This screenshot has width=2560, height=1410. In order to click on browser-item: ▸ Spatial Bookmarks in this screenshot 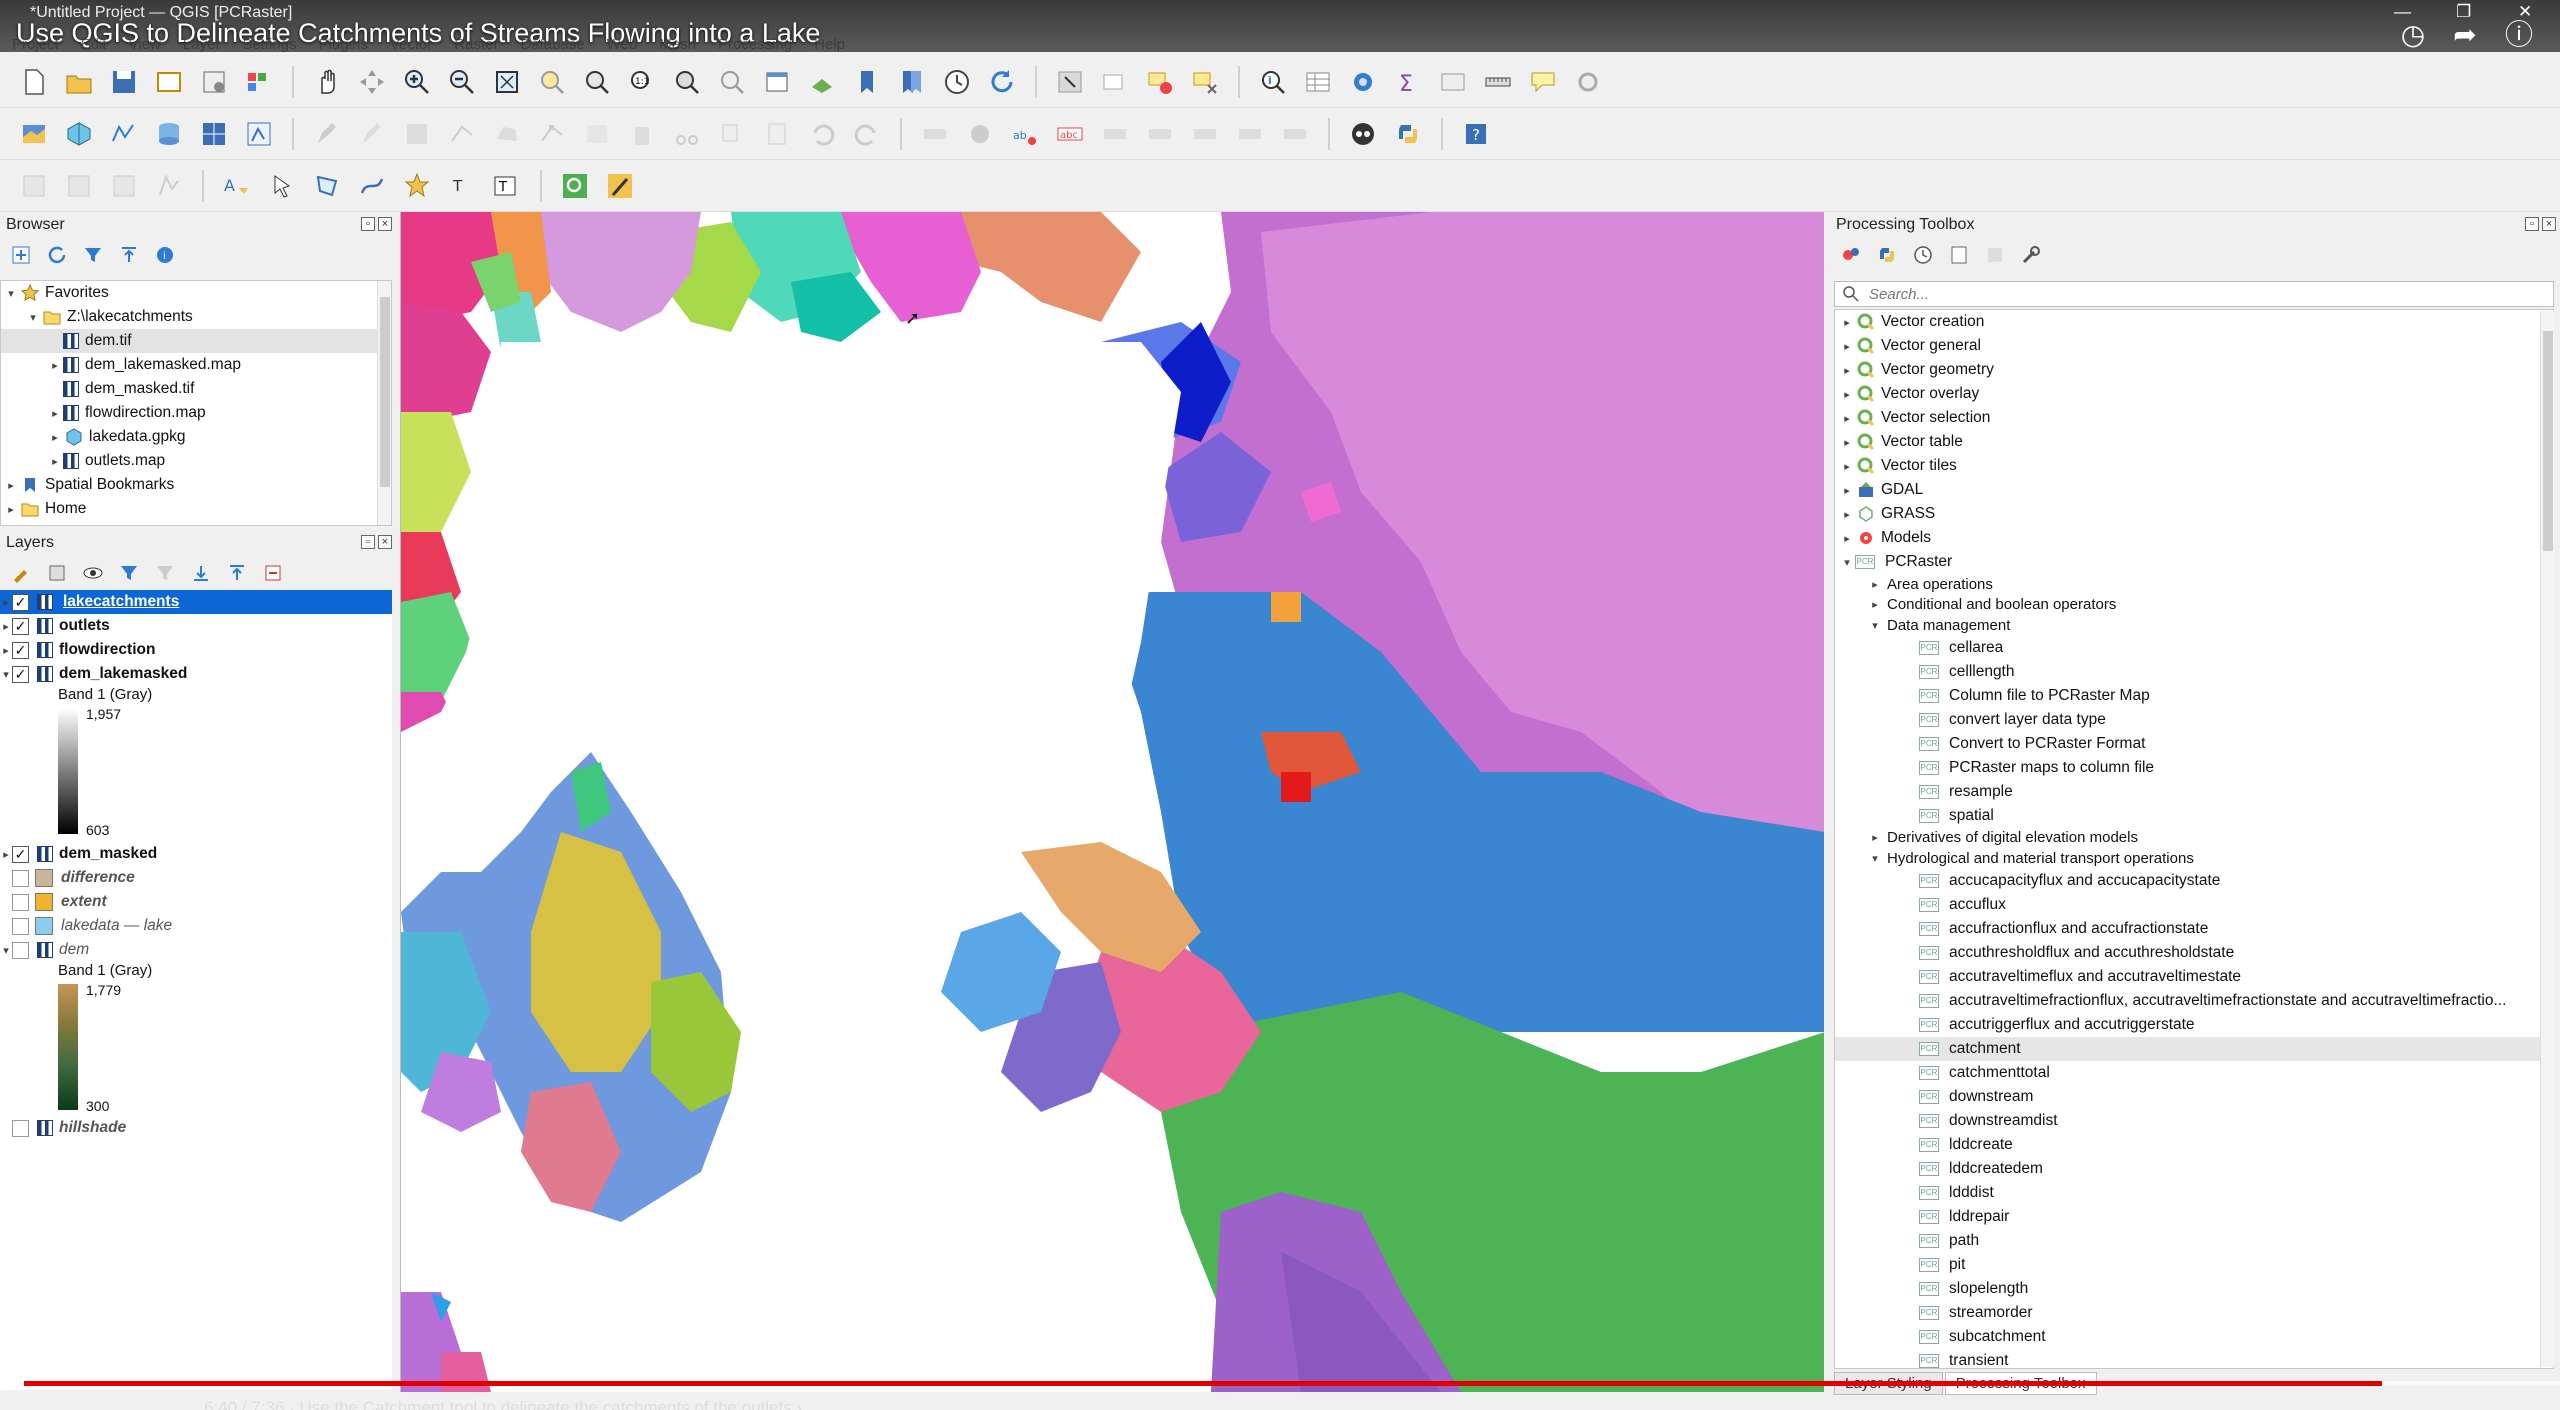, I will do `click(196, 485)`.